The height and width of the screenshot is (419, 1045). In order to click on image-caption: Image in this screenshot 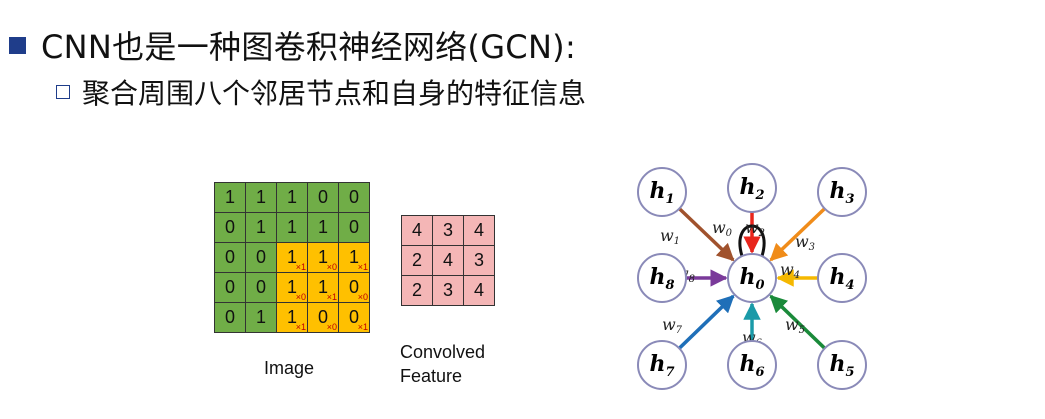, I will do `click(289, 368)`.